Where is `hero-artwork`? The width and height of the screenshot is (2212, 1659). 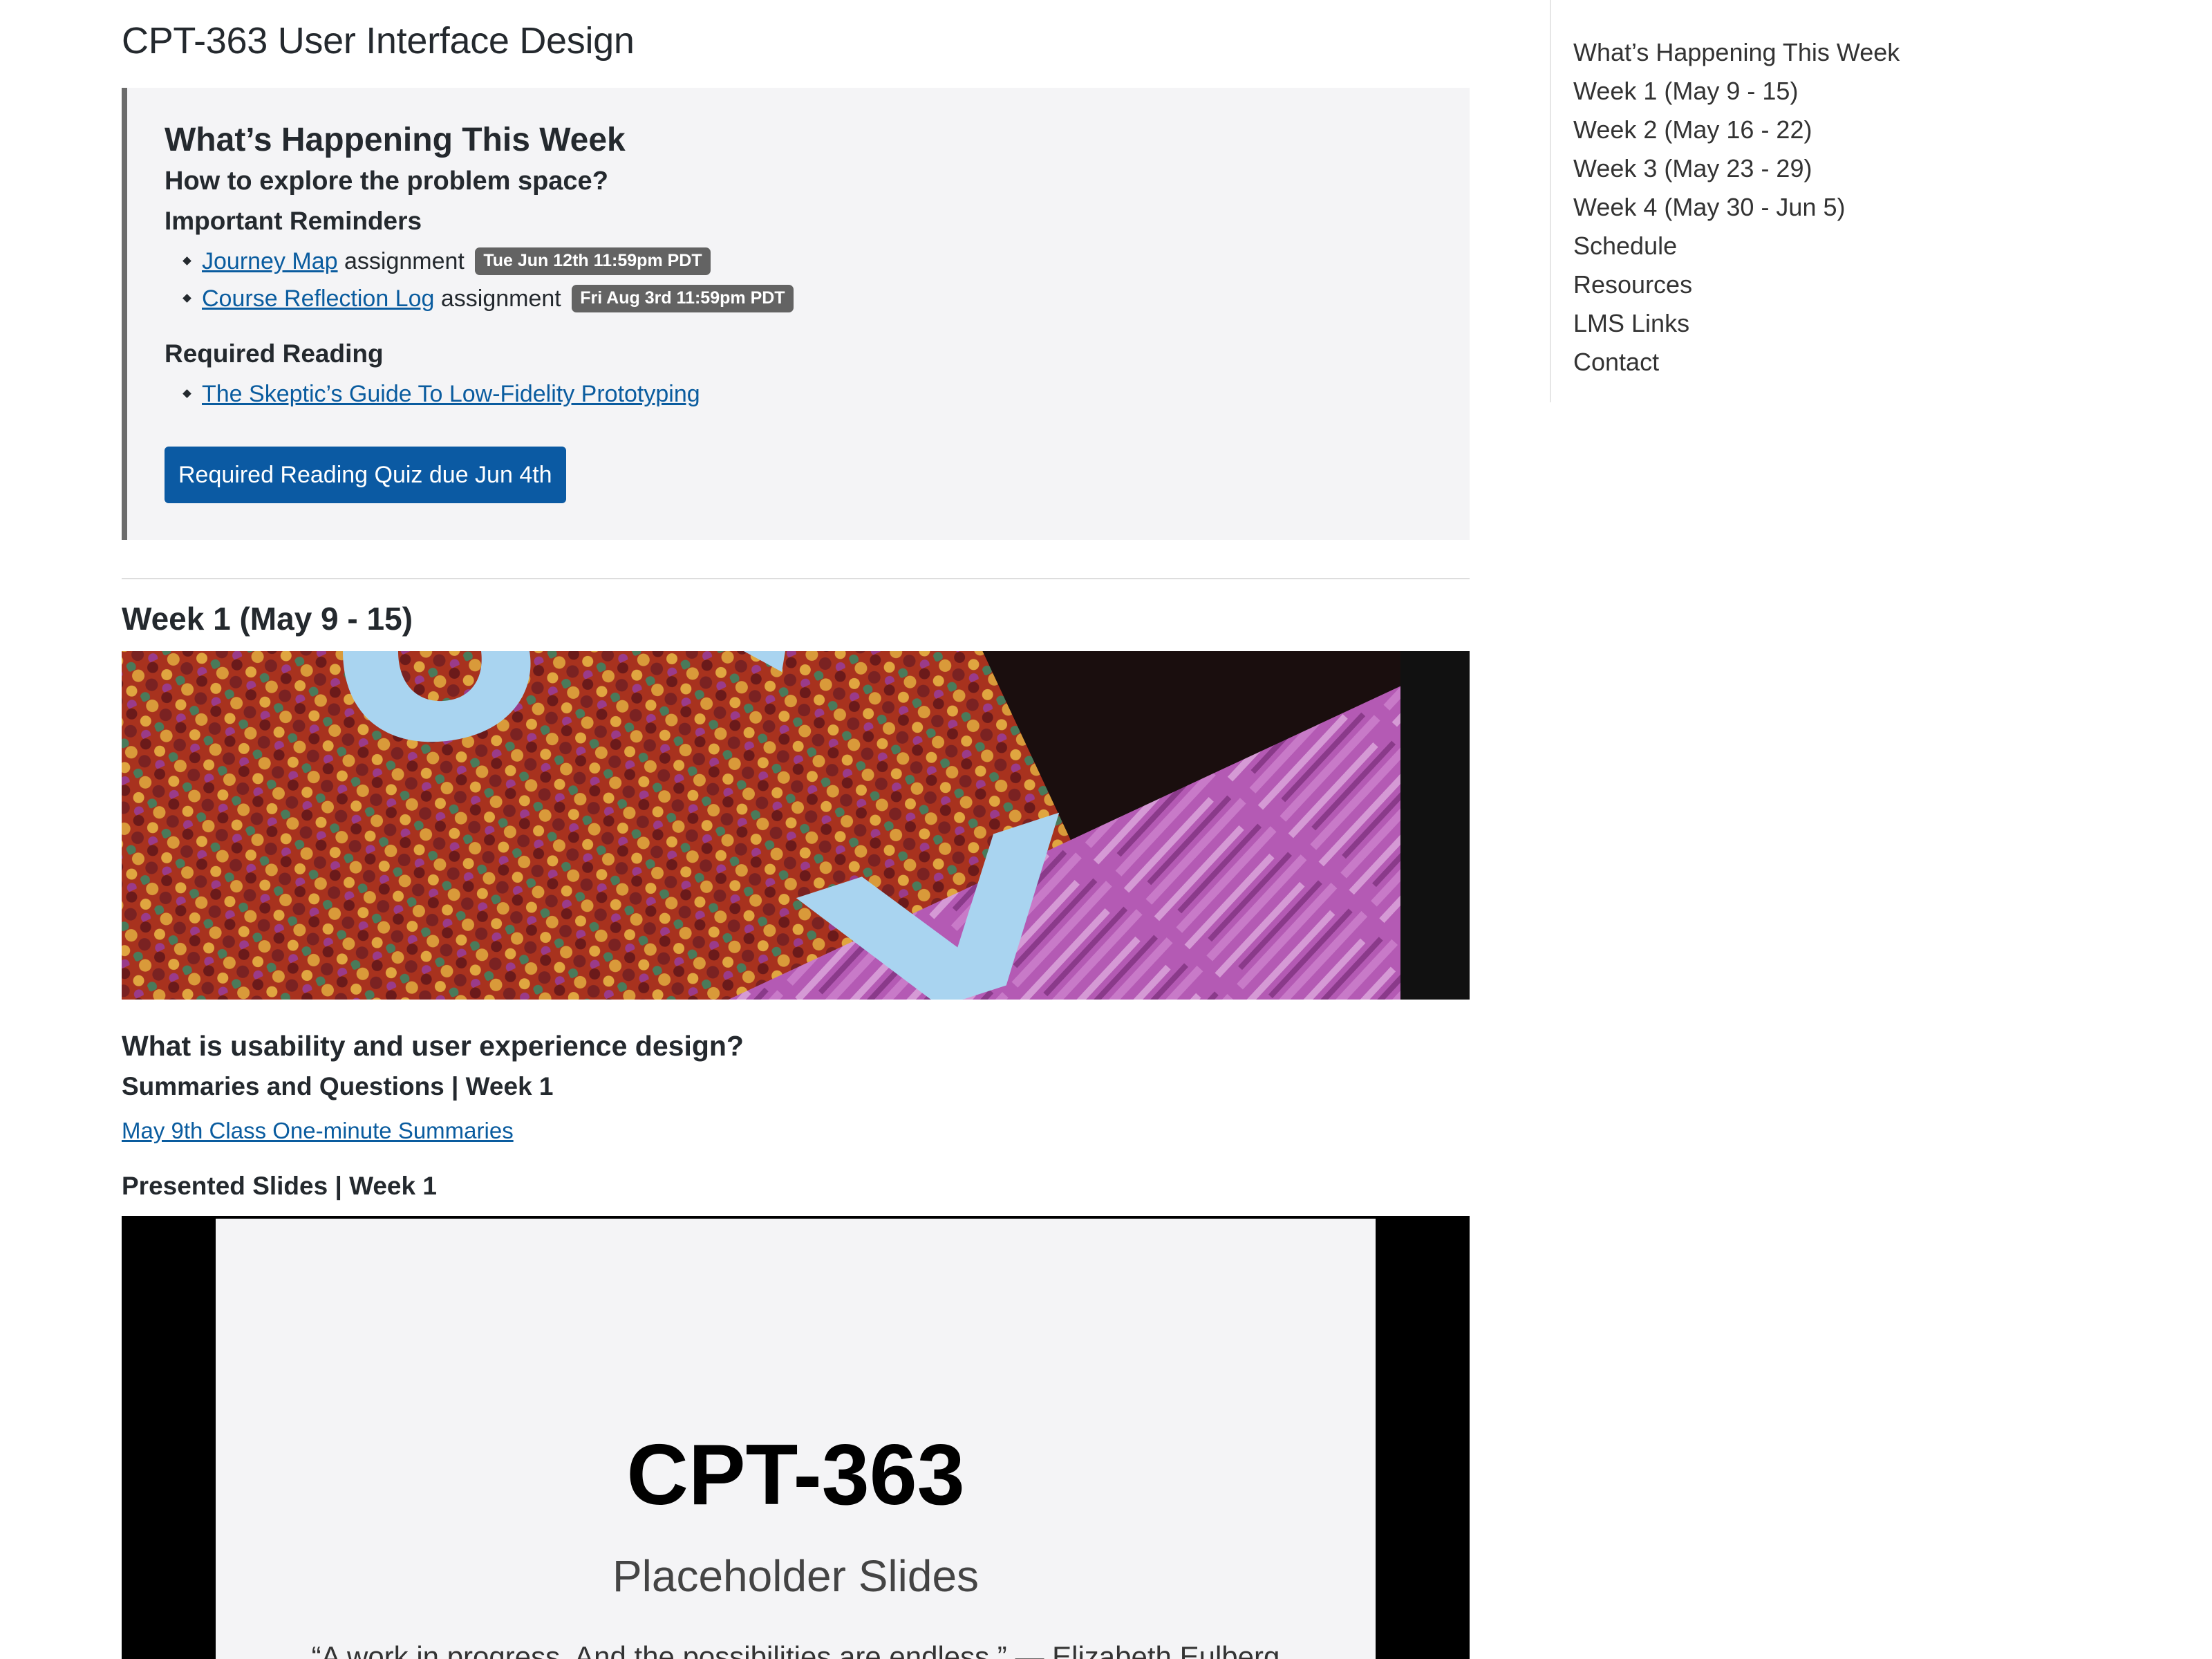
hero-artwork is located at coordinates (796, 826).